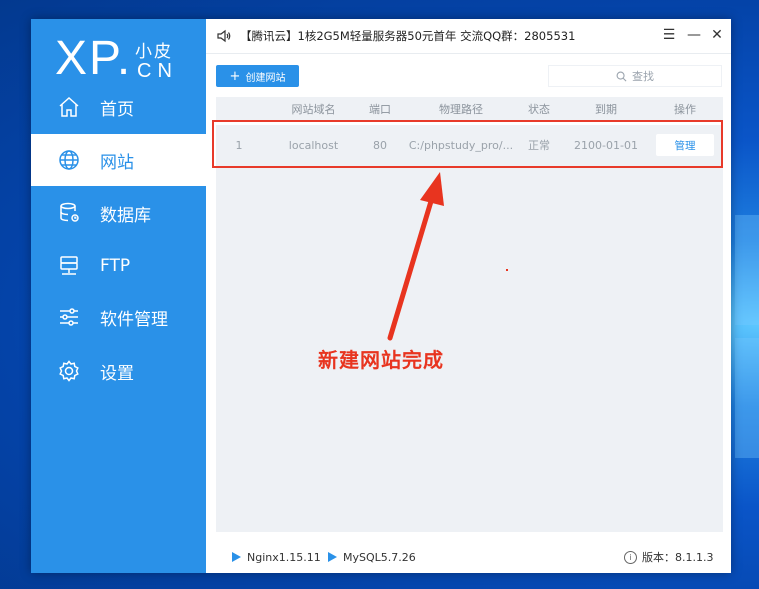 This screenshot has height=589, width=759. I want to click on sidebar-item-ftp: FTP, so click(118, 266).